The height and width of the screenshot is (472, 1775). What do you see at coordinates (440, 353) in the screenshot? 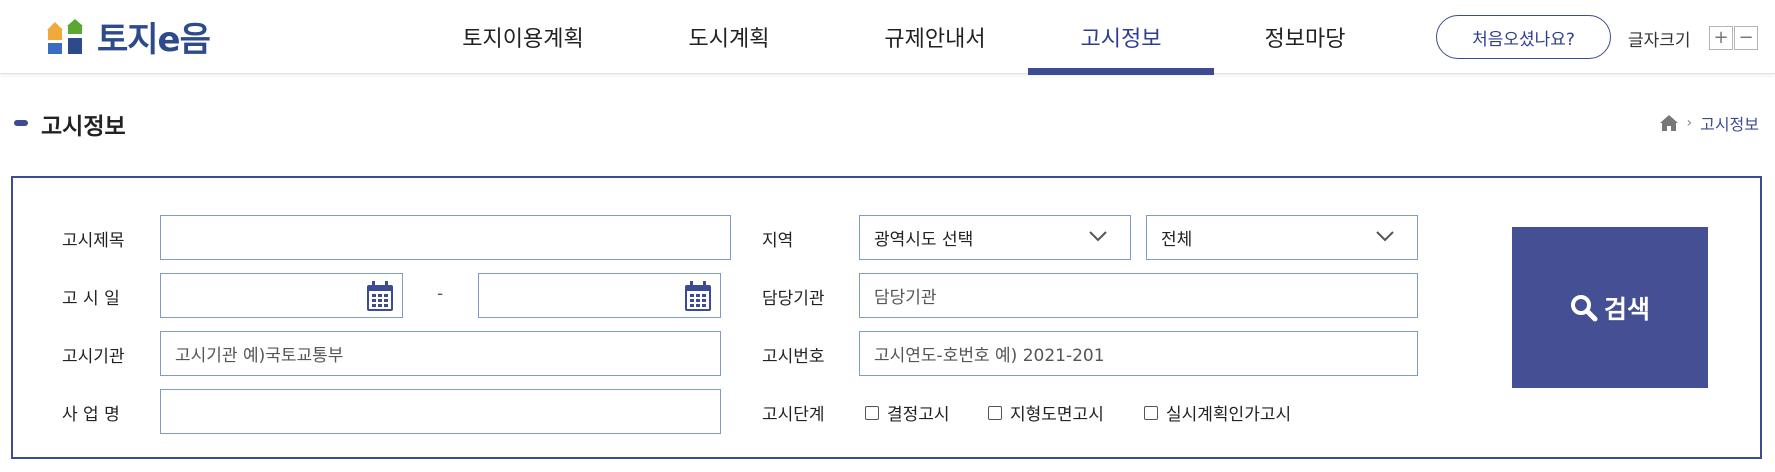
I see `agency-input: 고시기관 예)국토교통부` at bounding box center [440, 353].